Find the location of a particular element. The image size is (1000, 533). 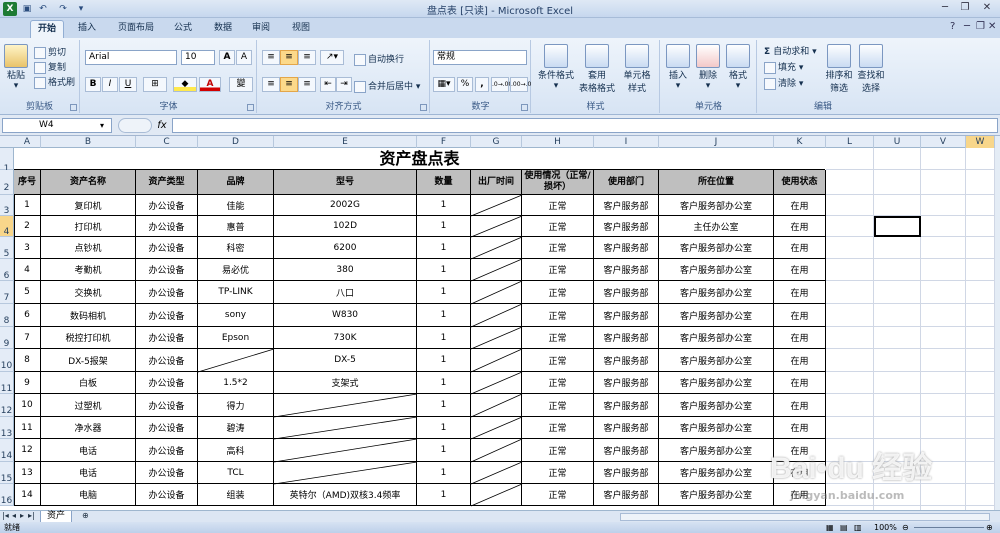

table-cell: sony is located at coordinates (236, 315).